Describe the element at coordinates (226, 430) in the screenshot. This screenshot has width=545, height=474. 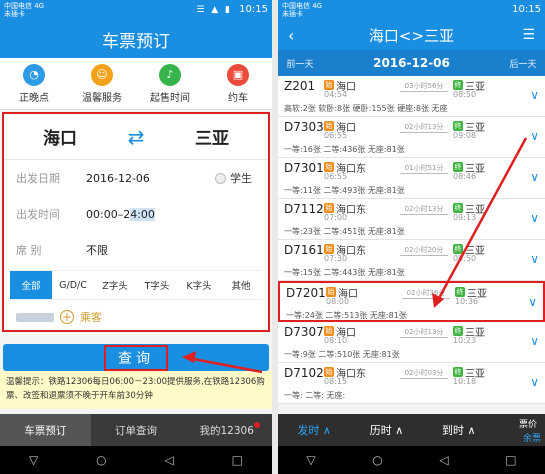
I see `nav-my12306: 我的12306` at that location.